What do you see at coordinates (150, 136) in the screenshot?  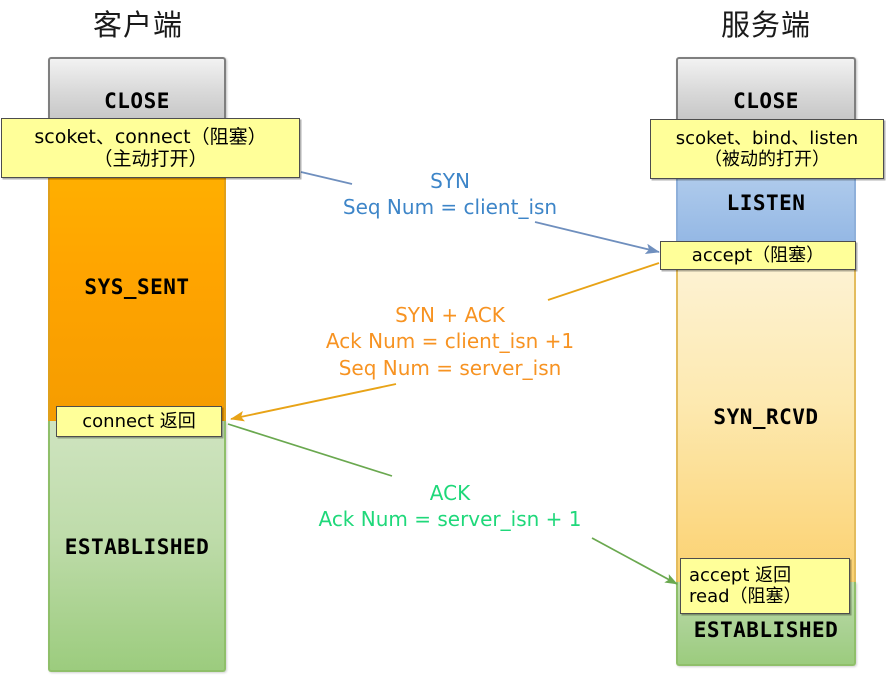 I see `client-note-socket-connect-line1: scoket、connect（阻塞）` at bounding box center [150, 136].